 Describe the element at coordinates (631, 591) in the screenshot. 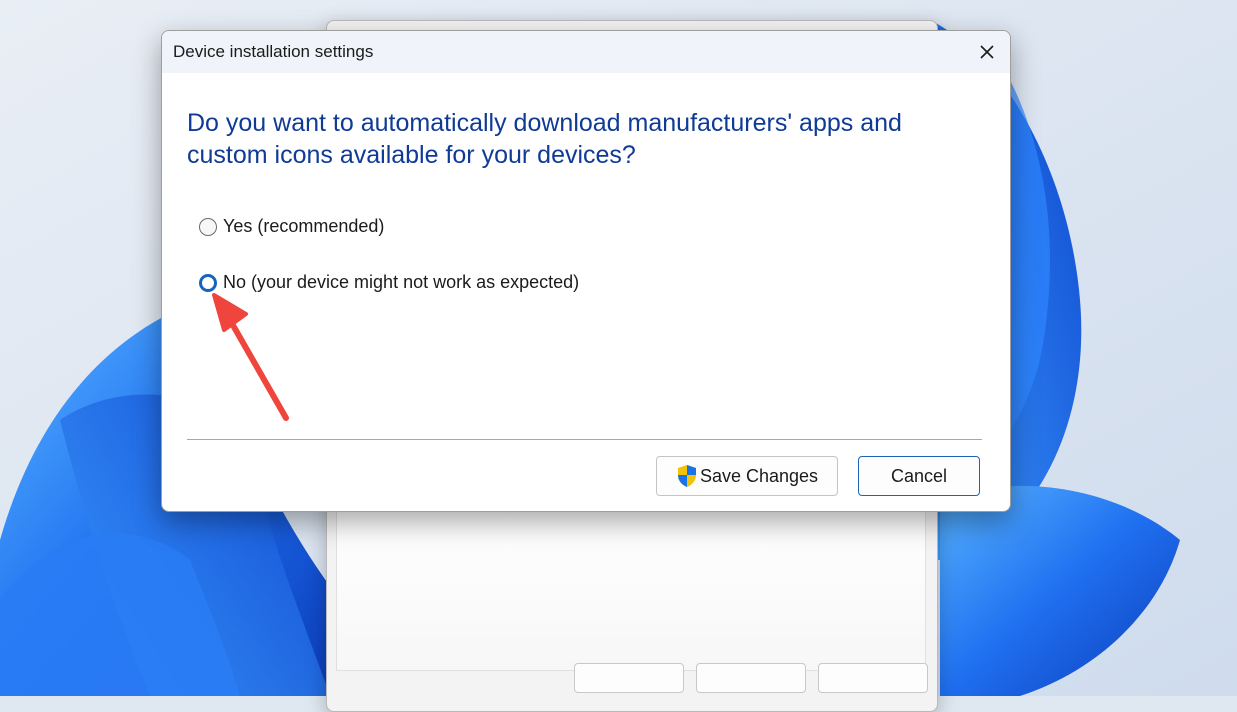

I see `background-window-panel` at that location.